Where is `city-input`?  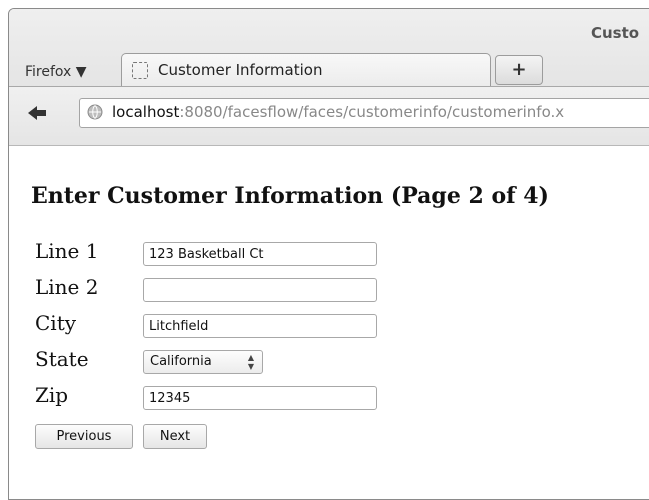
city-input is located at coordinates (260, 326).